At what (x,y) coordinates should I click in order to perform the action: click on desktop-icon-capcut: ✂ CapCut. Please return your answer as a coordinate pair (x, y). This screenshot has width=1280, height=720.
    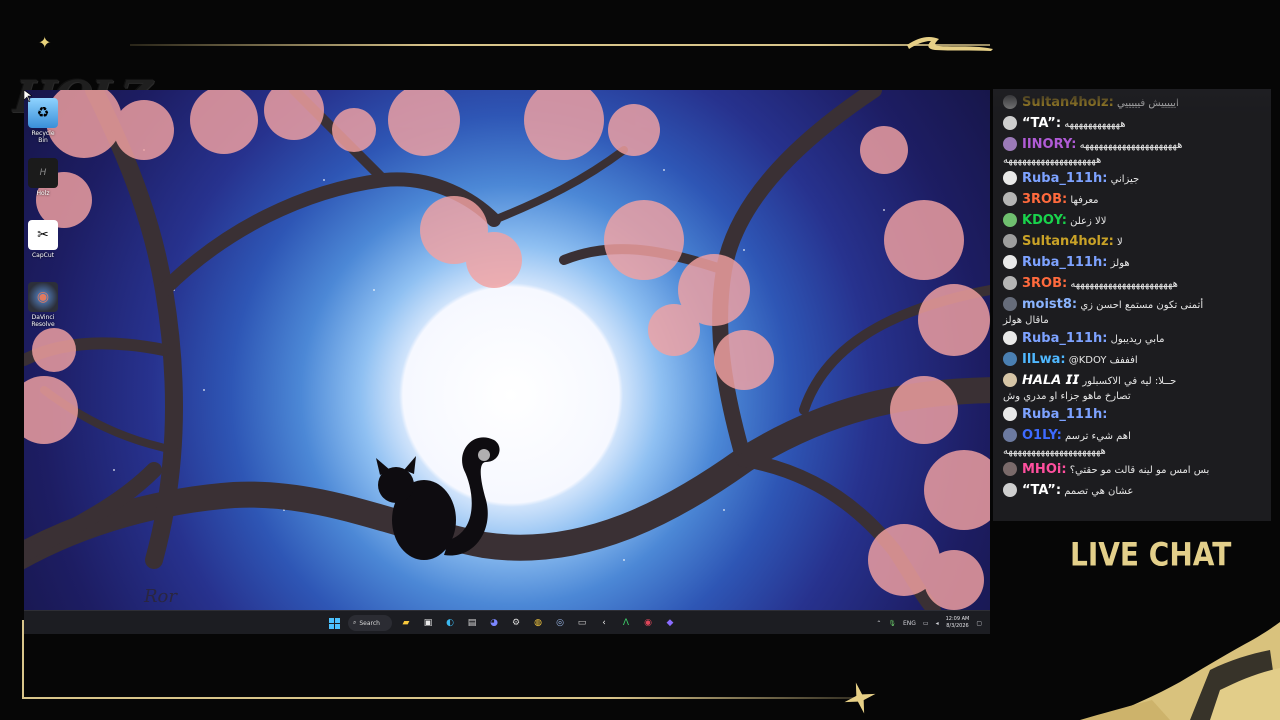
    Looking at the image, I should click on (43, 239).